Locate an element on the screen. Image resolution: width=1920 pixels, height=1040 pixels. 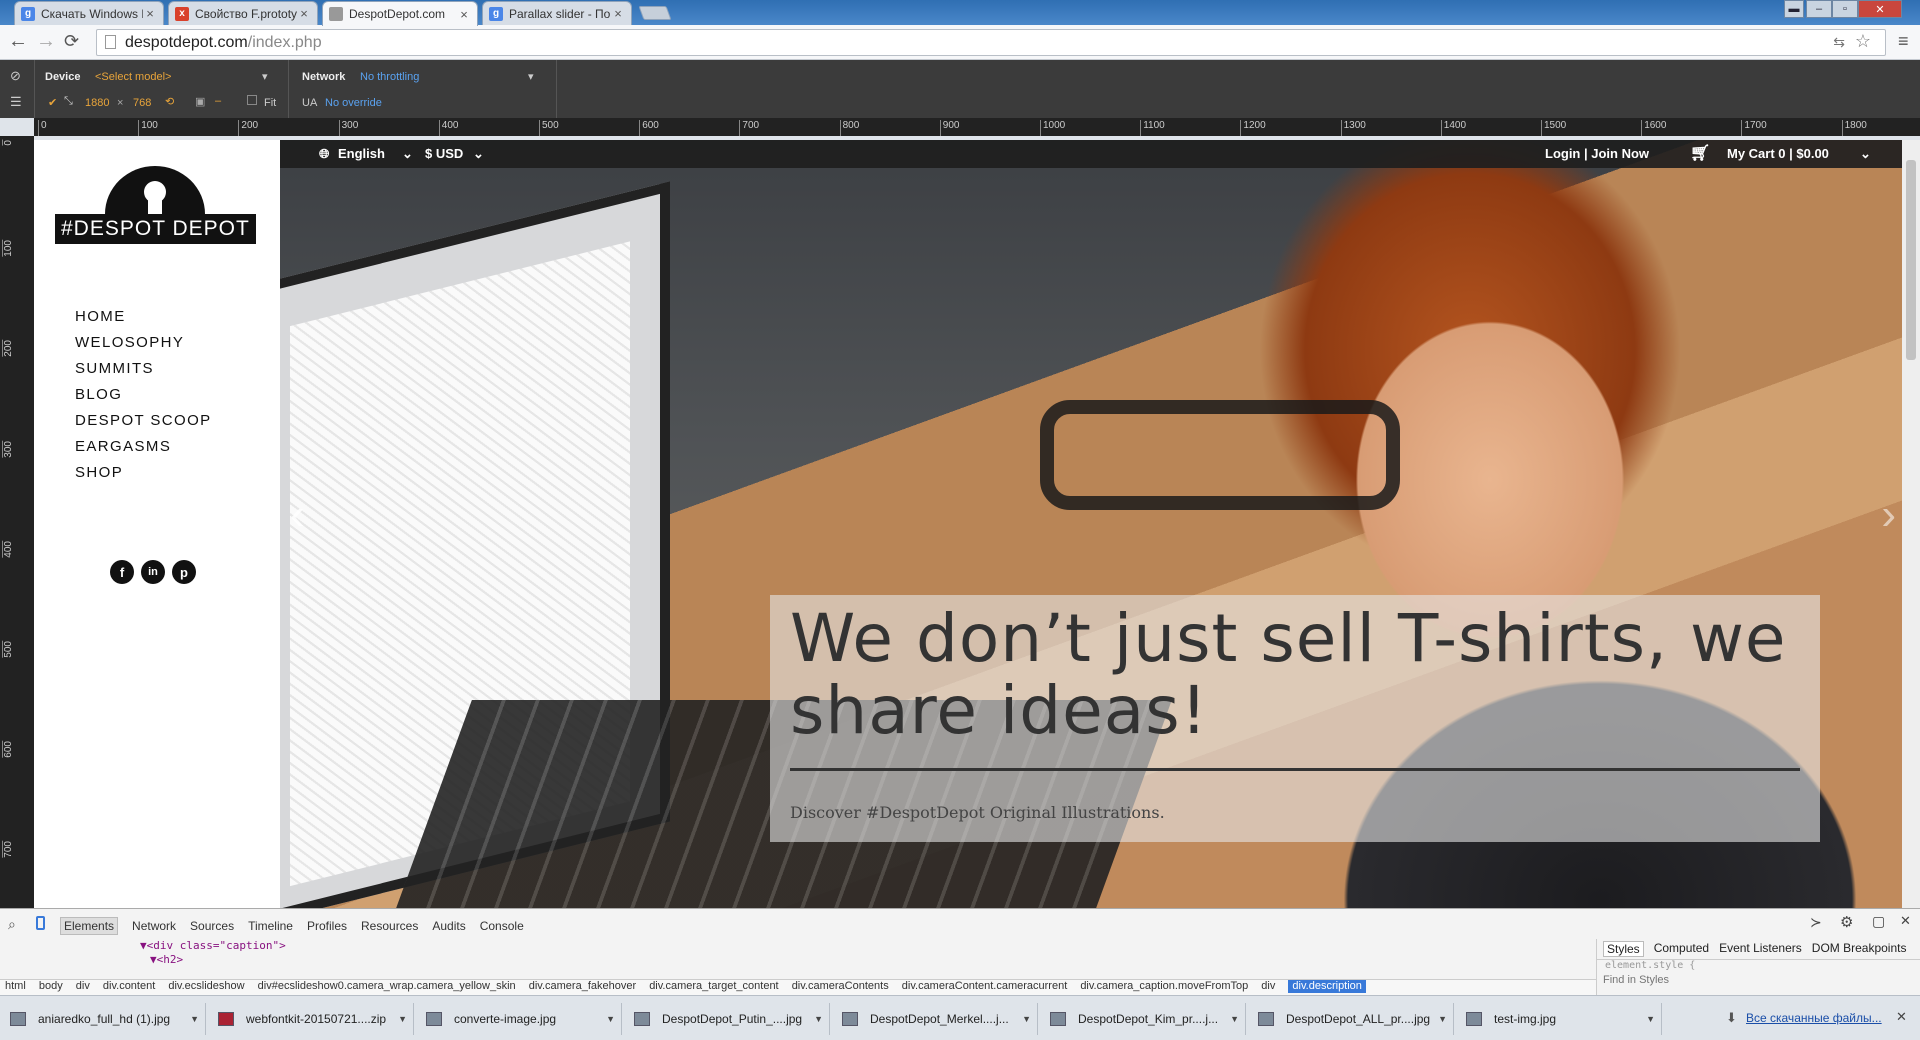
scrollbar-thumb is located at coordinates (1911, 260).